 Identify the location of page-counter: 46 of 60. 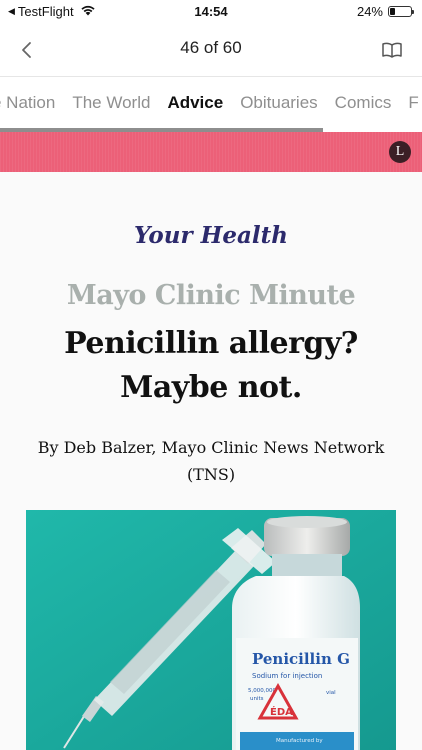
(211, 47).